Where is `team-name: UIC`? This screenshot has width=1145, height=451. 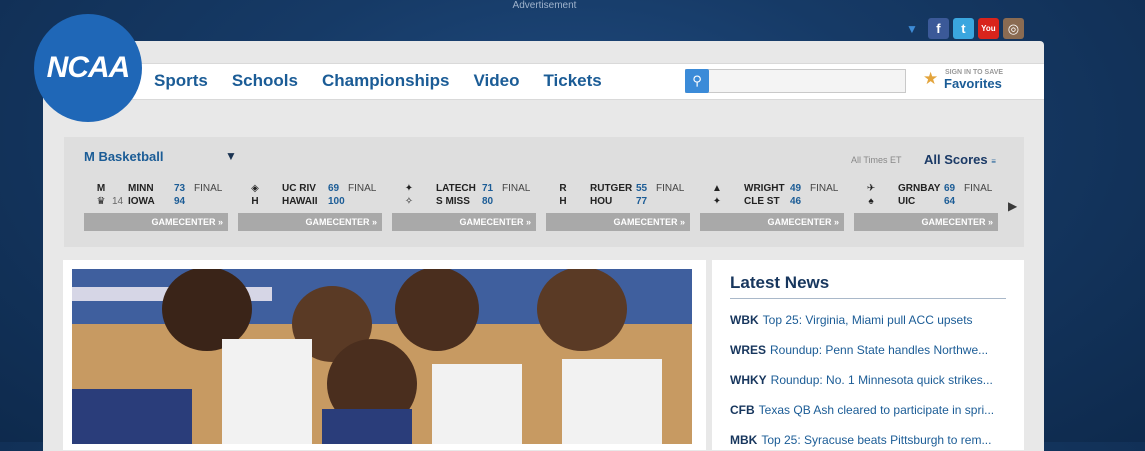 team-name: UIC is located at coordinates (907, 201).